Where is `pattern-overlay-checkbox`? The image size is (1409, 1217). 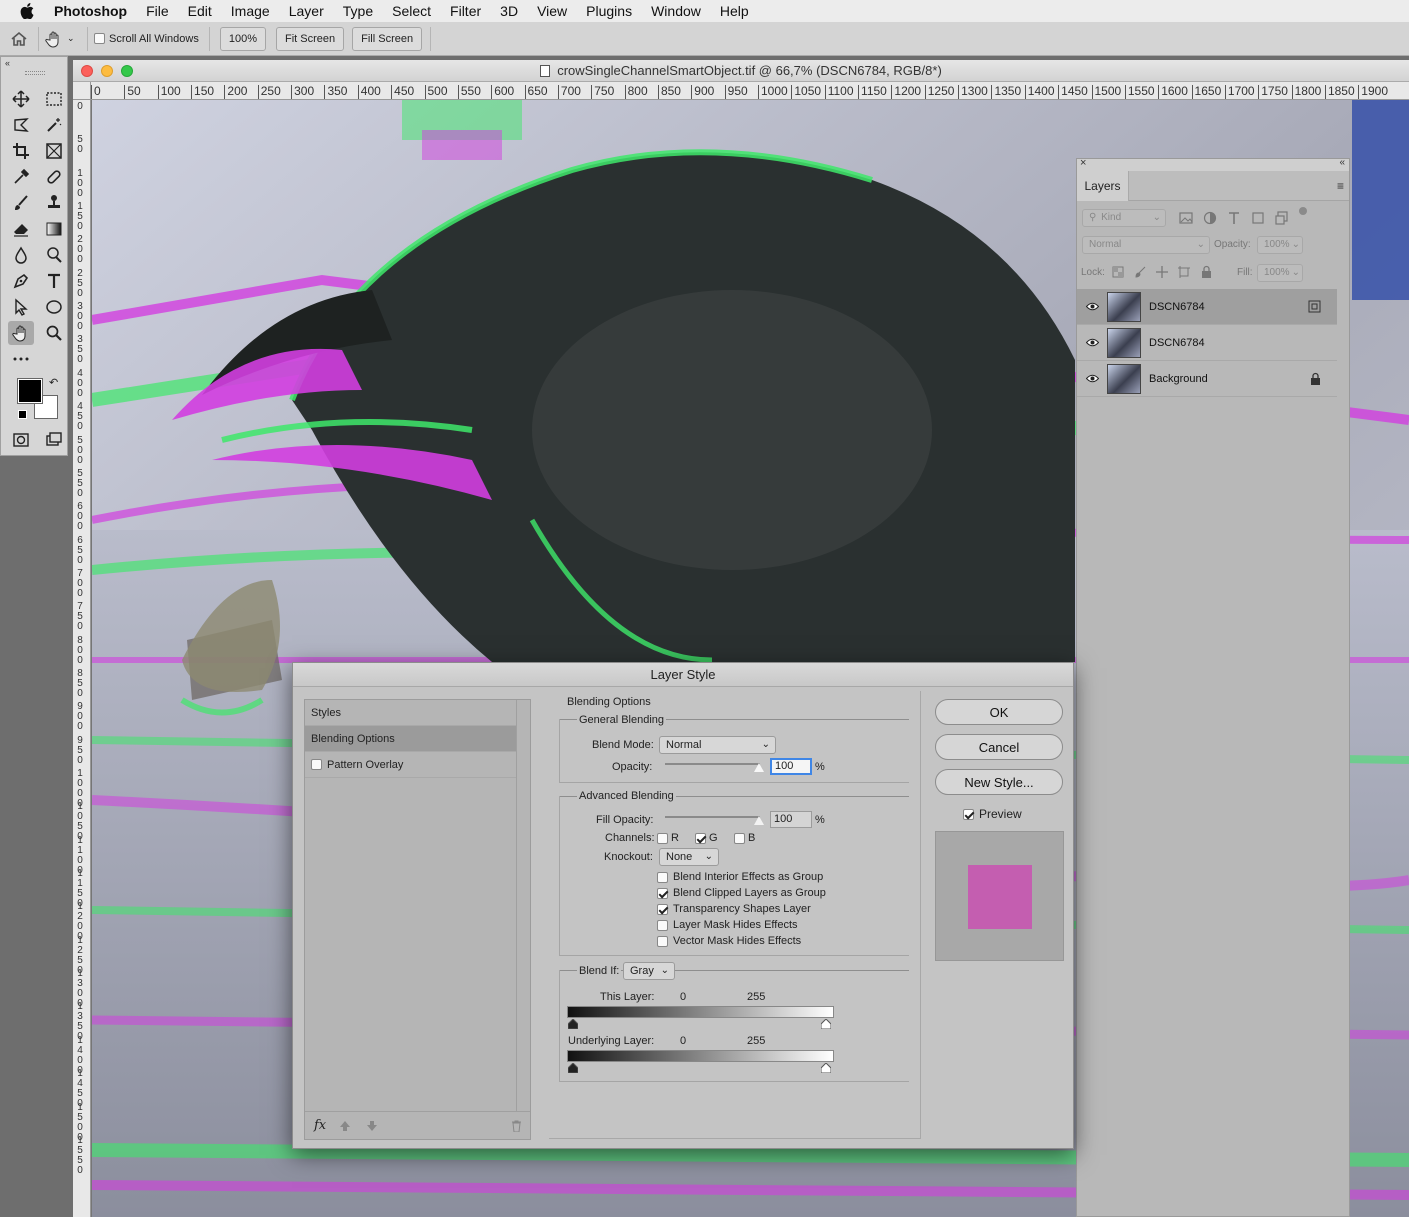 pattern-overlay-checkbox is located at coordinates (316, 764).